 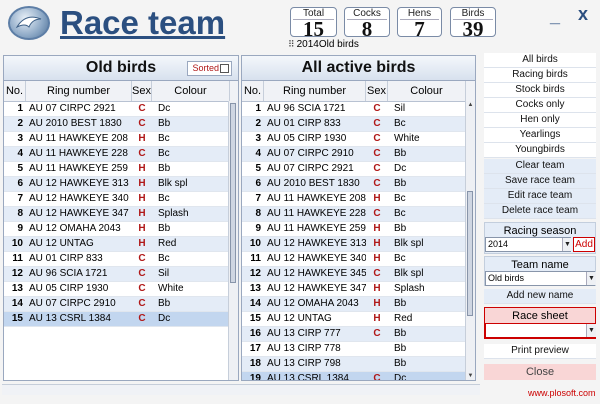 What do you see at coordinates (540, 60) in the screenshot?
I see `button-all-birds: All birds` at bounding box center [540, 60].